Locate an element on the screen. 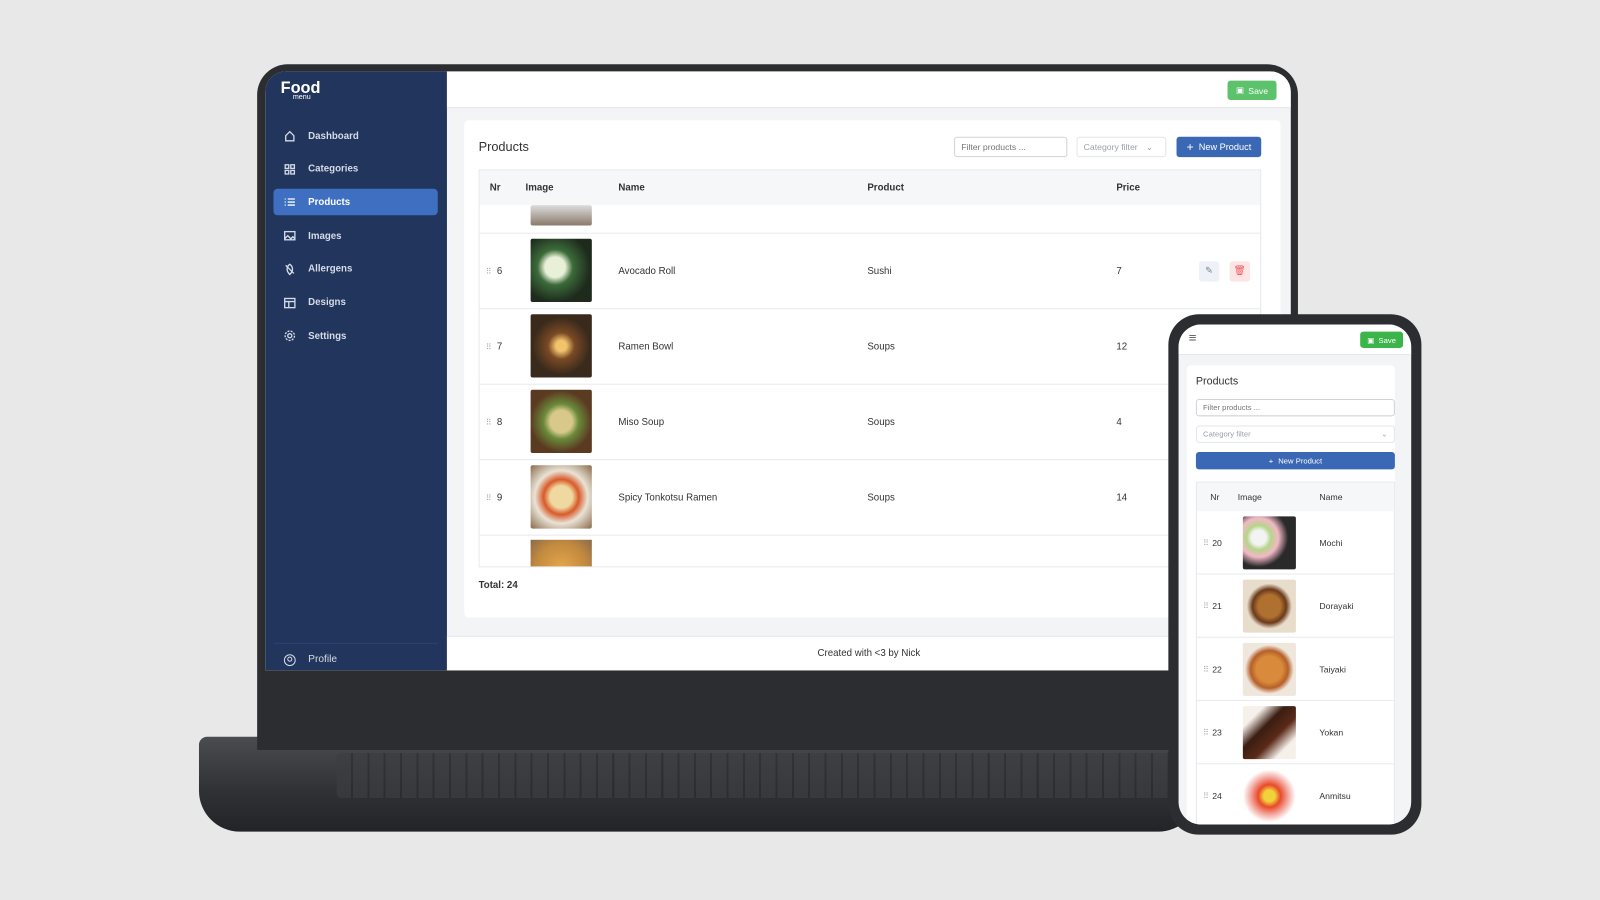 The height and width of the screenshot is (900, 1600). table-row: ⠿ 6 Avocado Roll Sushi 7 ✎ 🗑 is located at coordinates (870, 272).